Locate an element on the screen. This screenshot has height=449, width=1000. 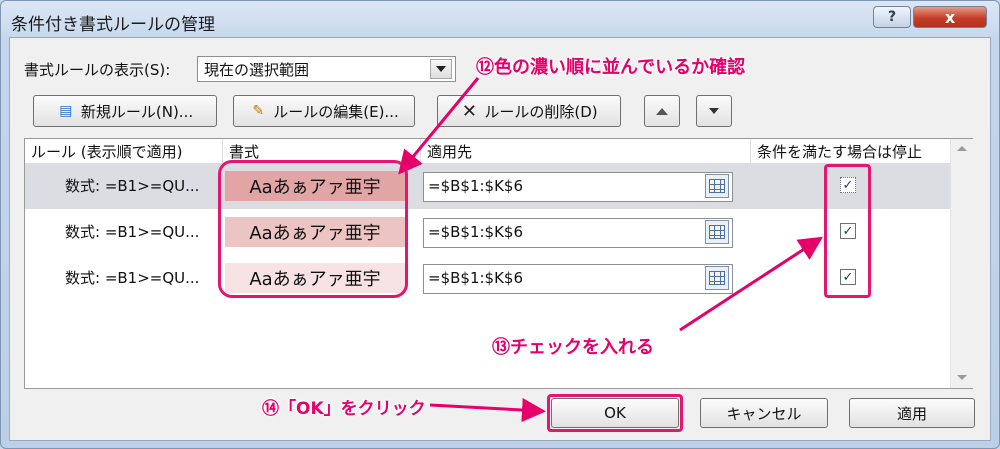
ok-highlight-frame is located at coordinates (615, 413).